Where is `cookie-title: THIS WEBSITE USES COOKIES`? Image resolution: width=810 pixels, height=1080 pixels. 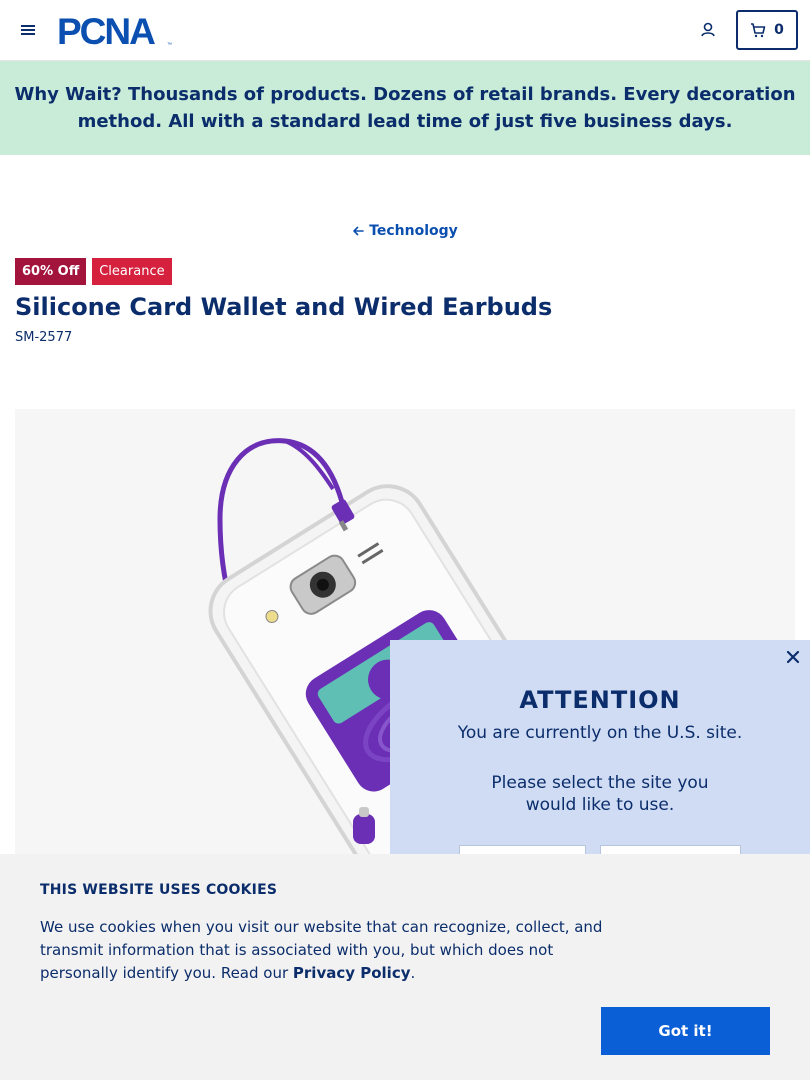 cookie-title: THIS WEBSITE USES COOKIES is located at coordinates (159, 890).